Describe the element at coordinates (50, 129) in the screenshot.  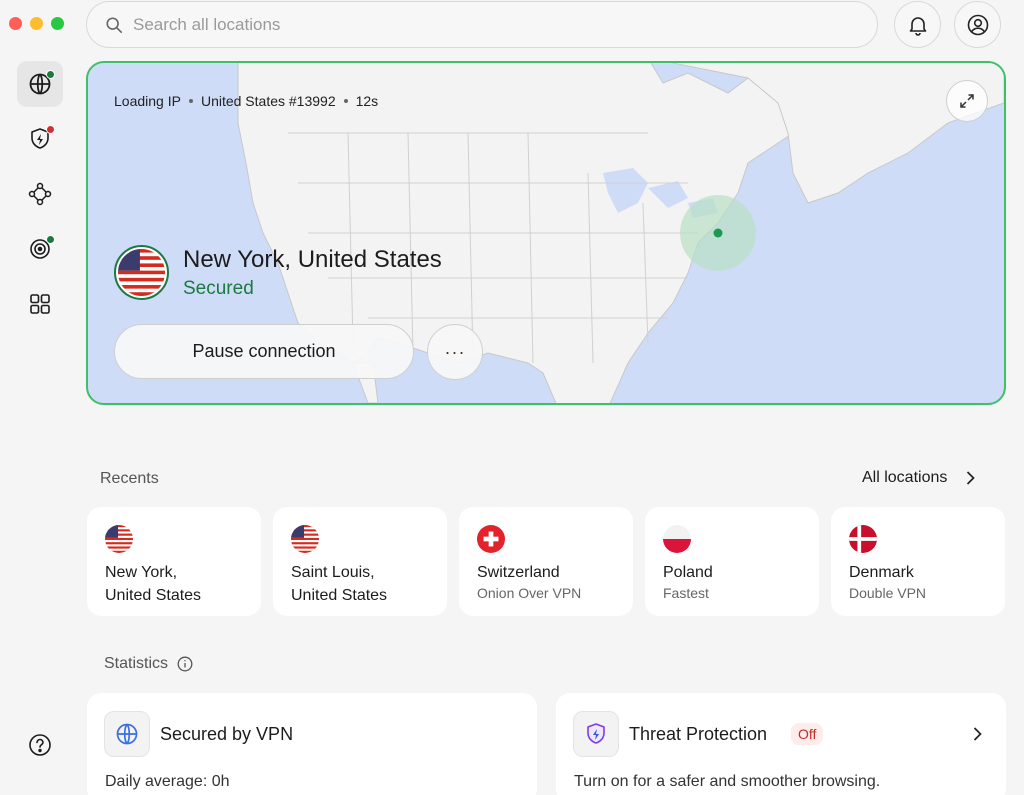
I see `threat-status-dot` at that location.